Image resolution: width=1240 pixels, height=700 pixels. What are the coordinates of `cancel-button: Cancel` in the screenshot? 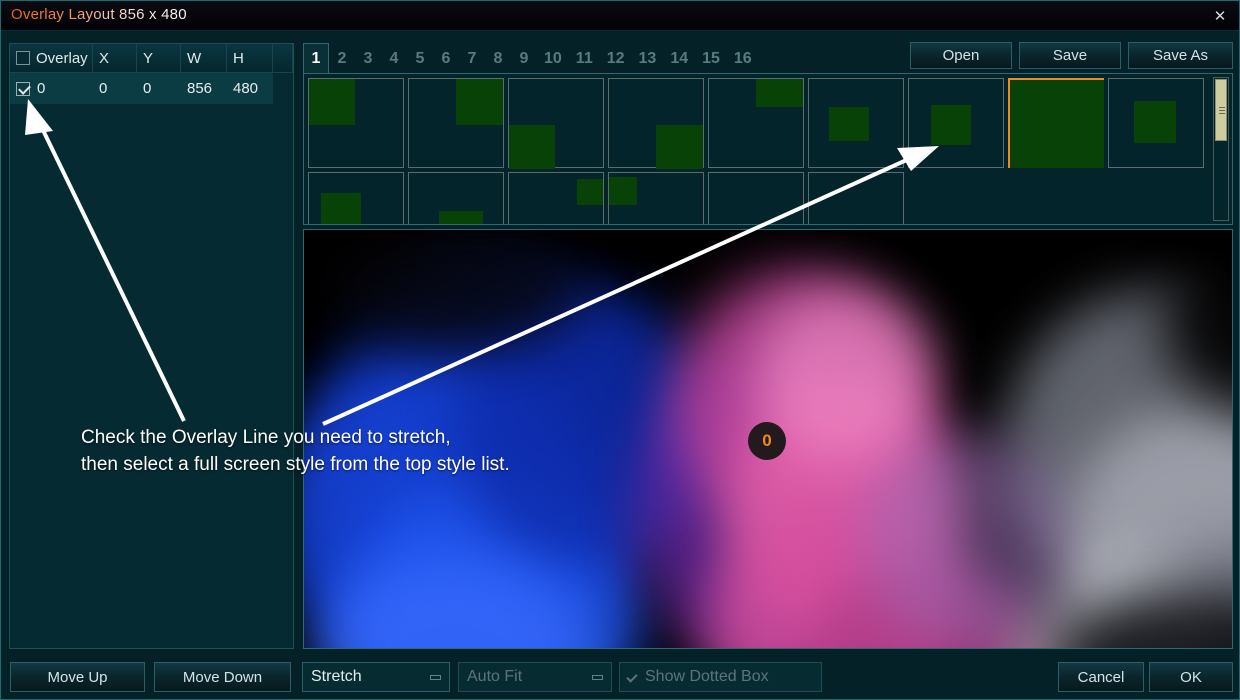 It's located at (1101, 677).